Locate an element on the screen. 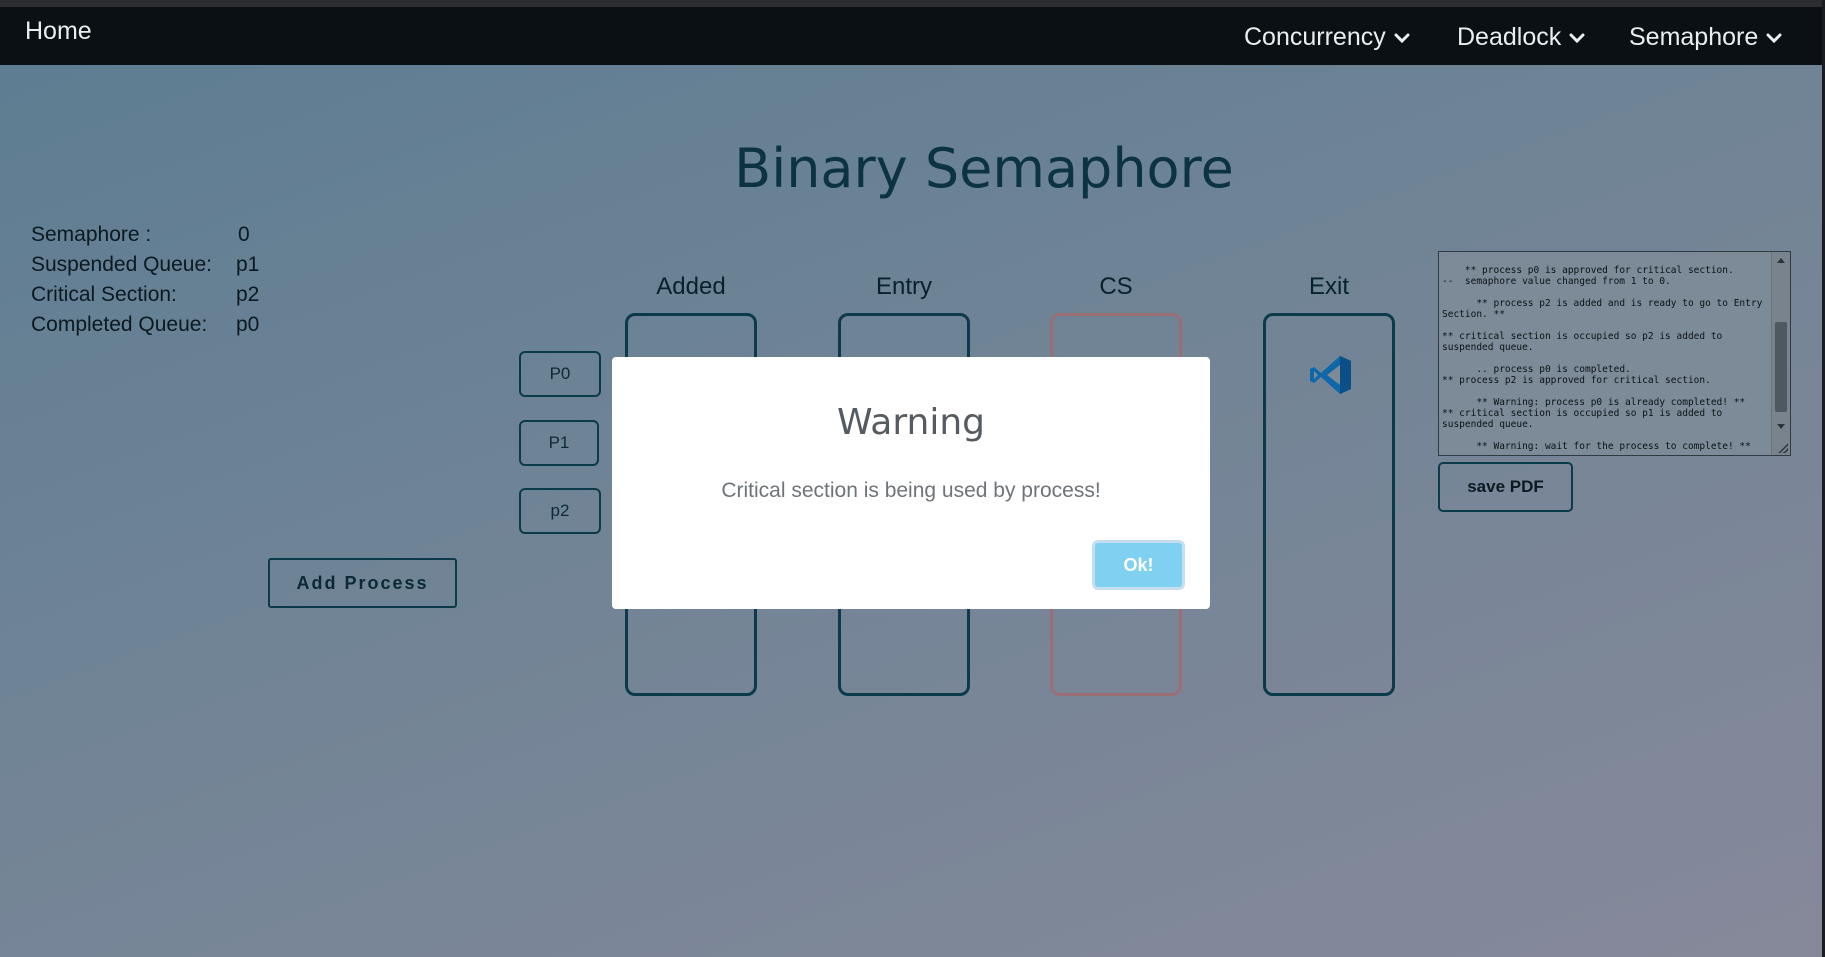  stat-label: Completed Queue: is located at coordinates (119, 324).